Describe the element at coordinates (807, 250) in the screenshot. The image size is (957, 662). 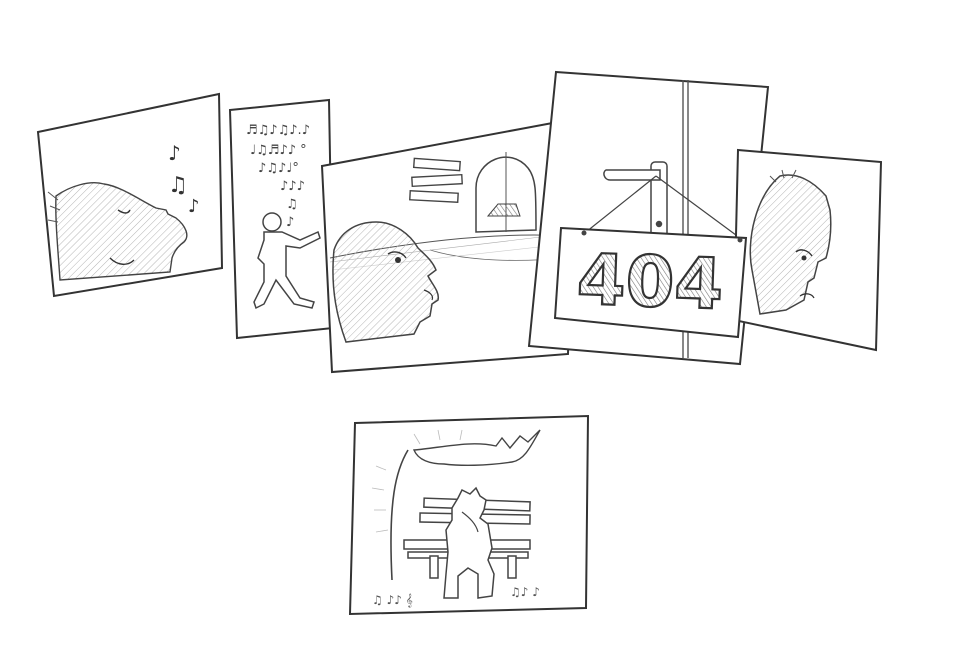
I see `panel-sad-face` at that location.